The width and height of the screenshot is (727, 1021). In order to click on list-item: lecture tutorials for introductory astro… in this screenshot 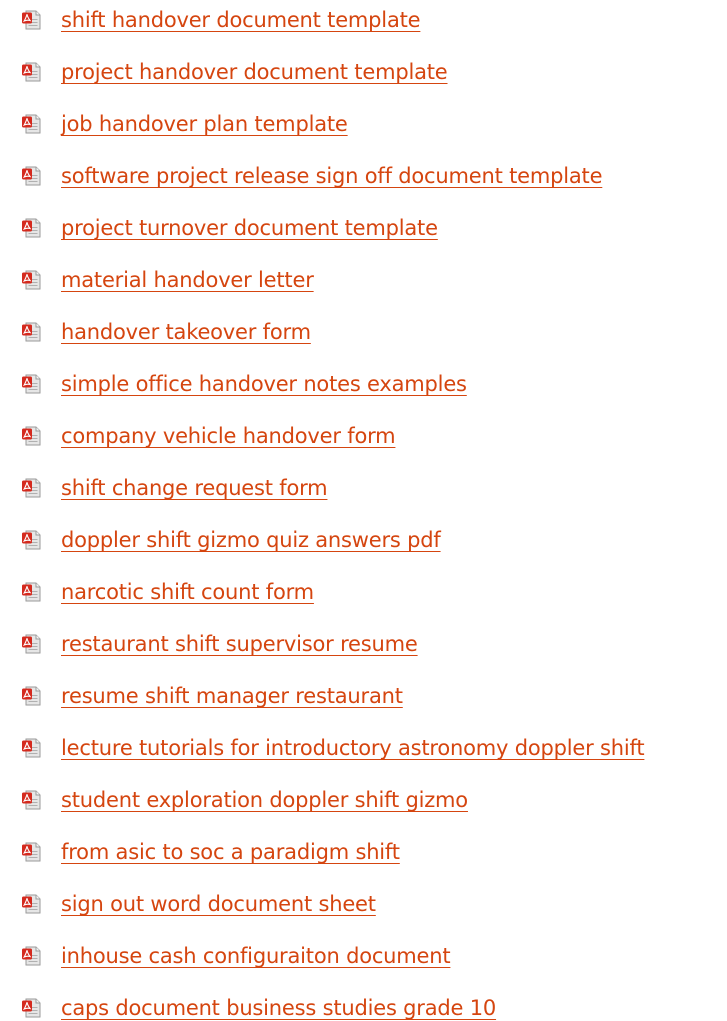, I will do `click(363, 748)`.